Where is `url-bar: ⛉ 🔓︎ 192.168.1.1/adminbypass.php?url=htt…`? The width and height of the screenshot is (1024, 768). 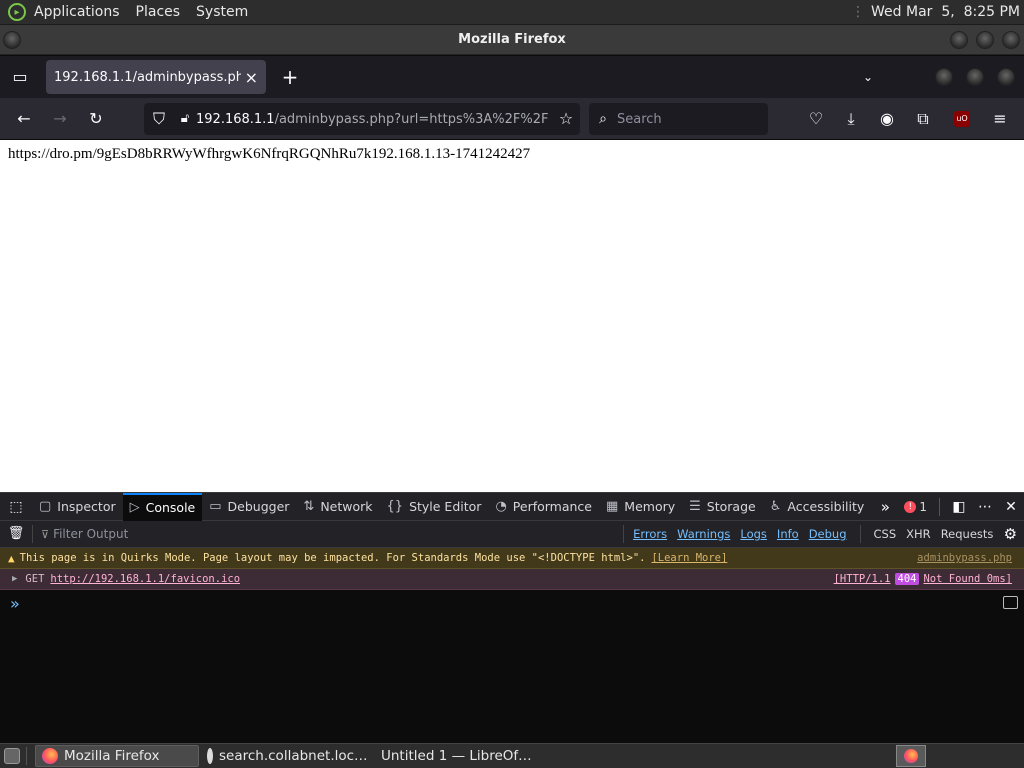 url-bar: ⛉ 🔓︎ 192.168.1.1/adminbypass.php?url=htt… is located at coordinates (362, 119).